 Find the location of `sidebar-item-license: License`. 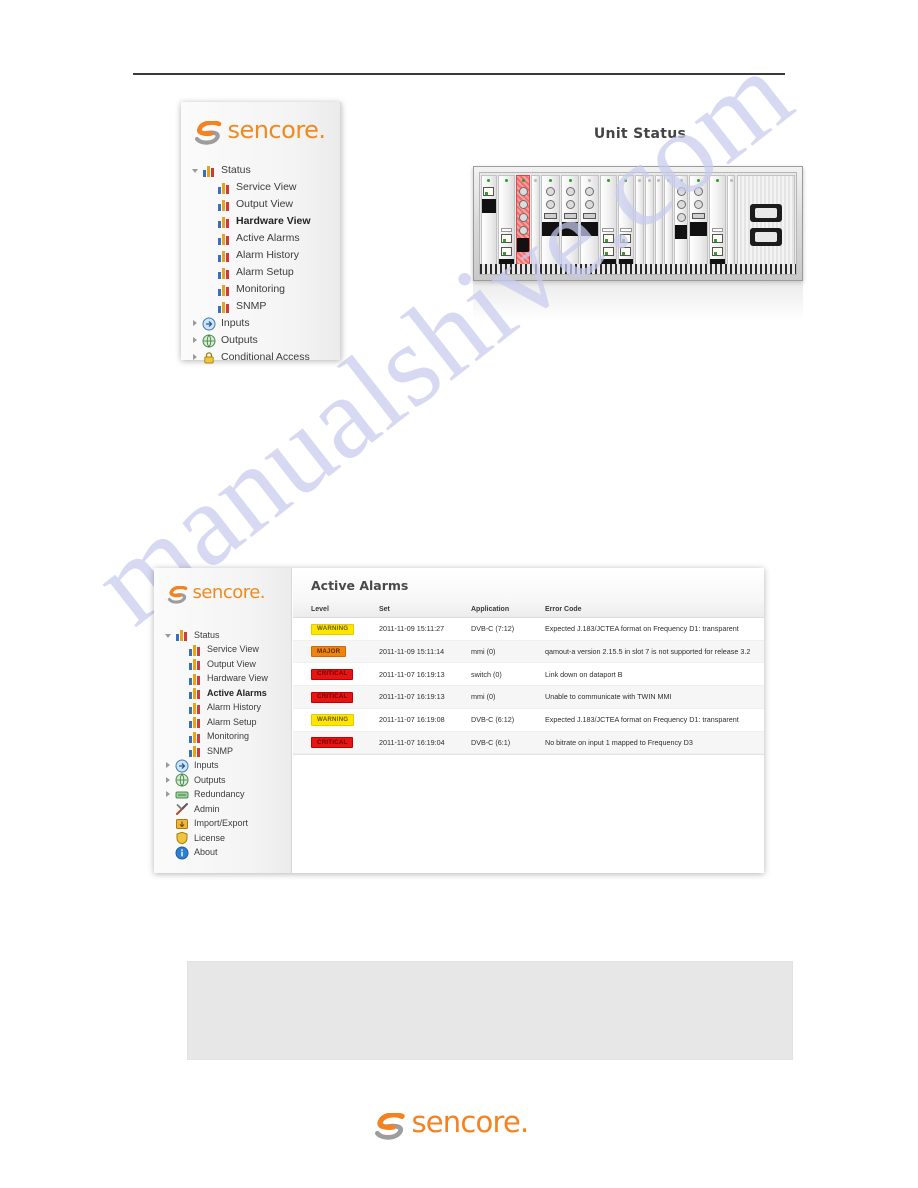

sidebar-item-license: License is located at coordinates (227, 838).